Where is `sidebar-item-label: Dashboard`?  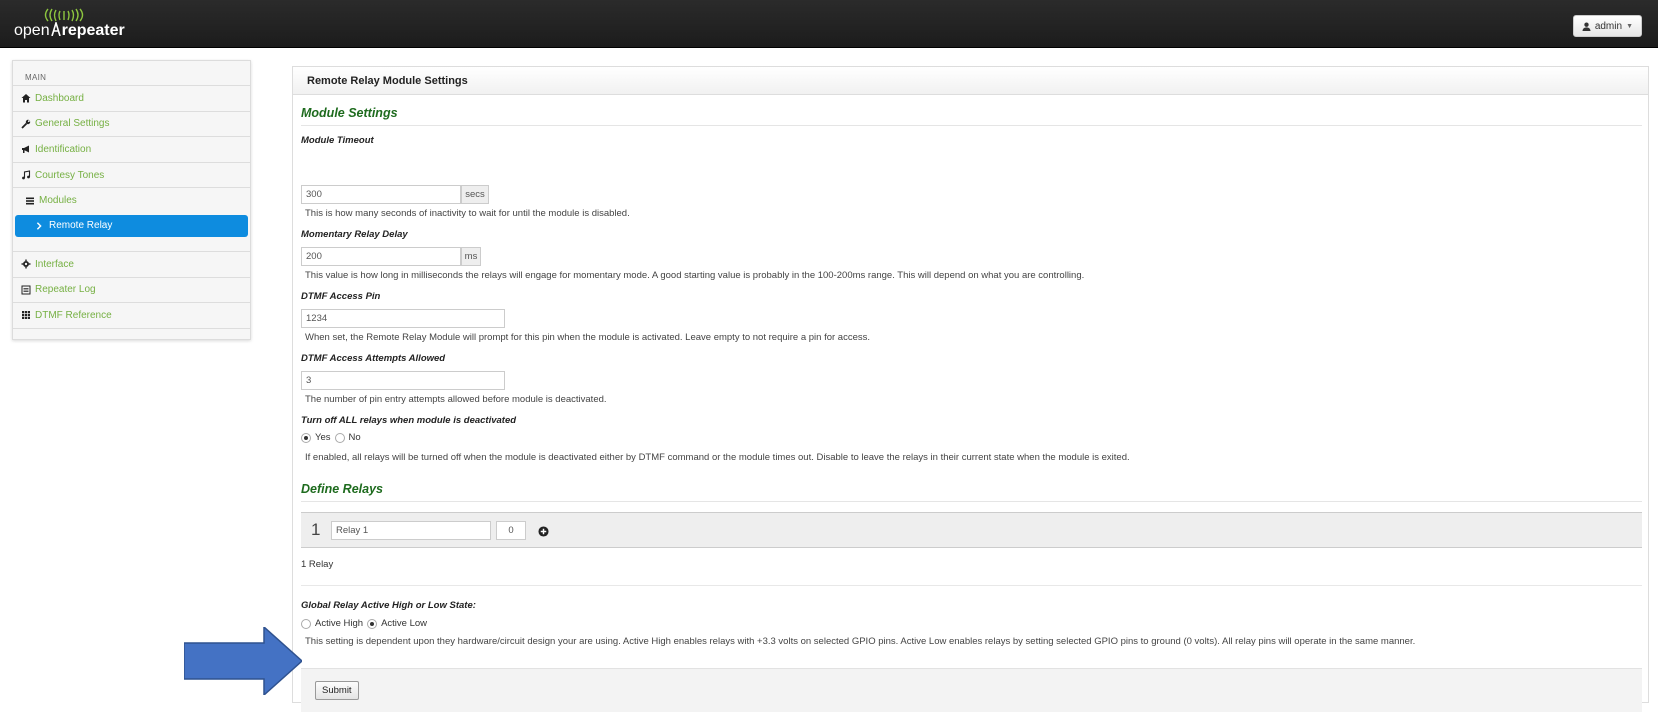
sidebar-item-label: Dashboard is located at coordinates (59, 98).